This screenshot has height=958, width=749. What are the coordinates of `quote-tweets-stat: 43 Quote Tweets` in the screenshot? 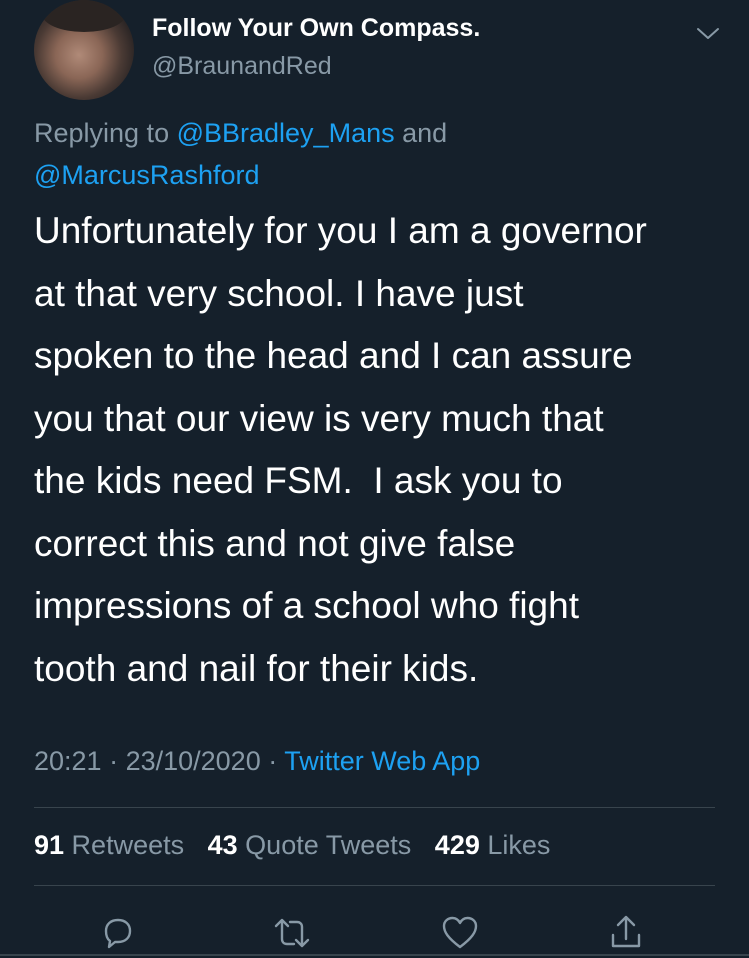 It's located at (310, 845).